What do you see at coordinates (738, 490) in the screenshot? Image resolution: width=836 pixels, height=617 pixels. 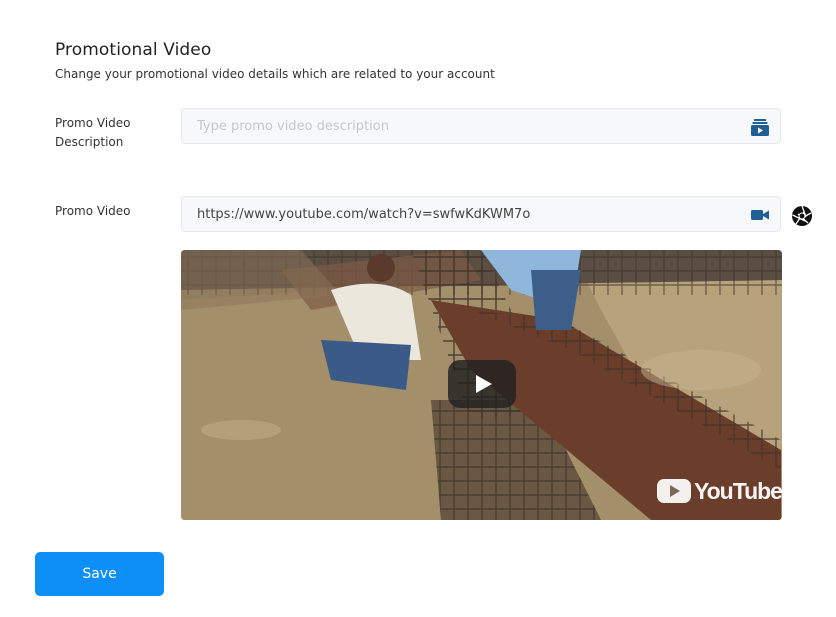 I see `youtube-wordmark: YouTube` at bounding box center [738, 490].